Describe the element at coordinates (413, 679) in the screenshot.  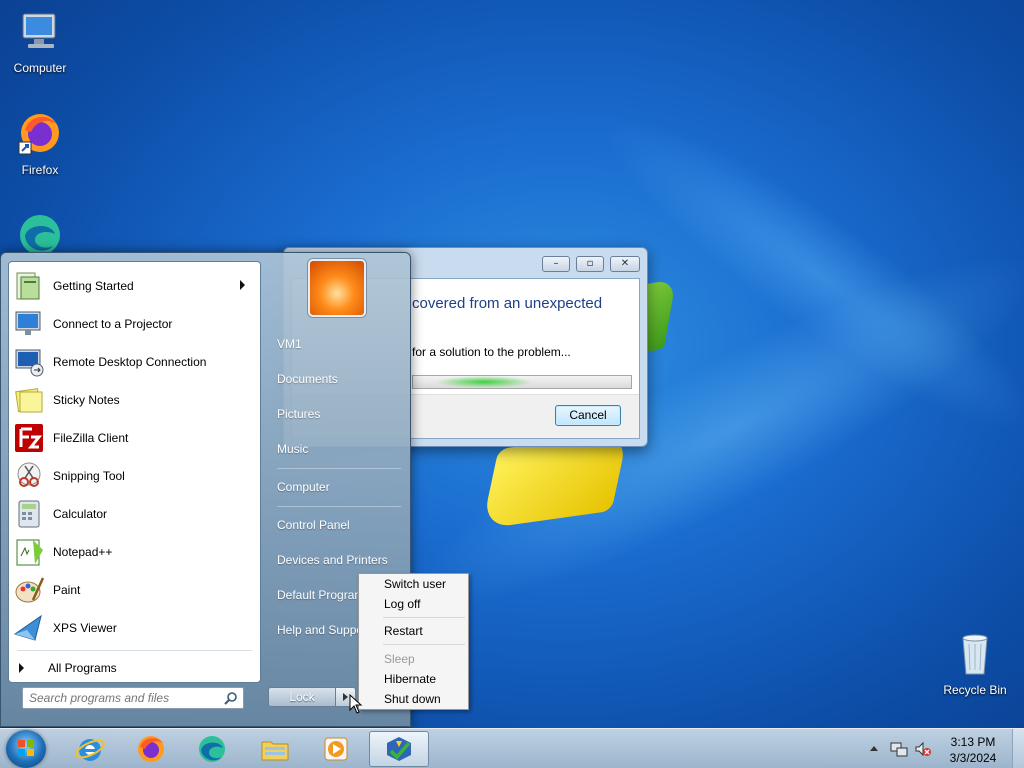
I see `menu-item-hibernate: Hibernate` at that location.